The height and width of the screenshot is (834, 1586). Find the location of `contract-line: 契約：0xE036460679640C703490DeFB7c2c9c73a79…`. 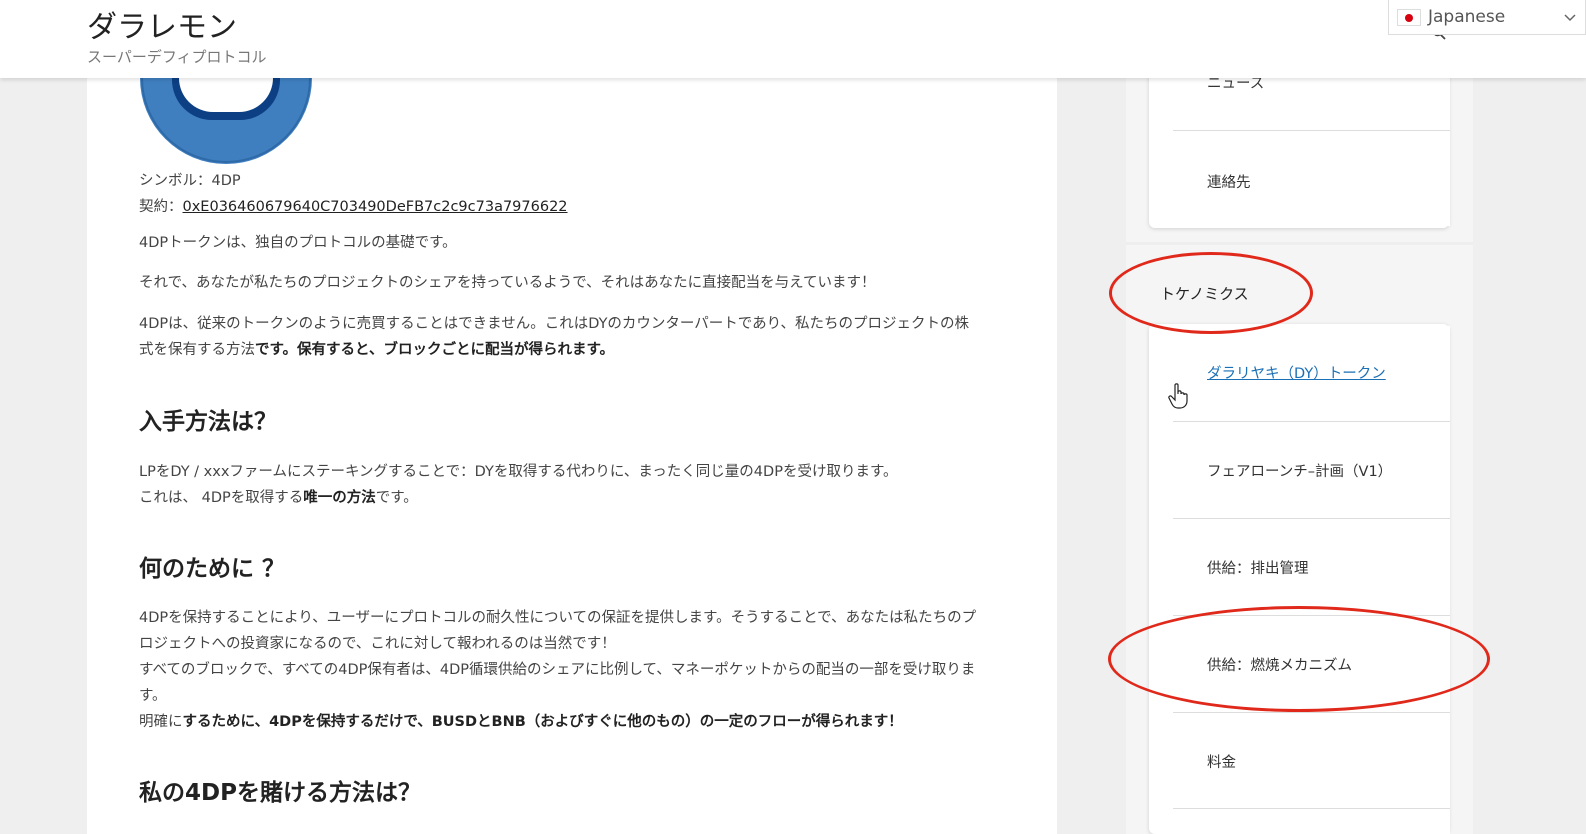

contract-line: 契約：0xE036460679640C703490DeFB7c2c9c73a79… is located at coordinates (353, 205).